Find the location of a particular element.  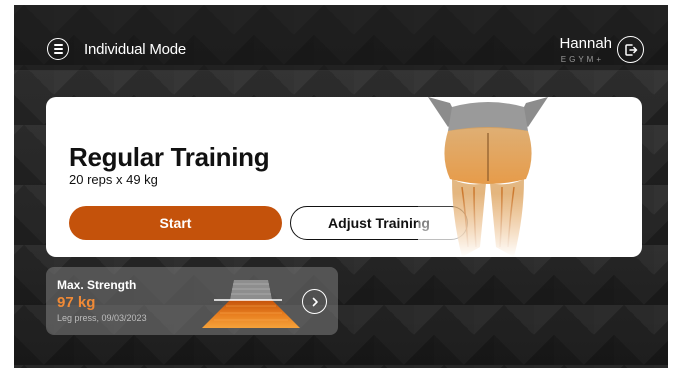

logout-button is located at coordinates (630, 49).